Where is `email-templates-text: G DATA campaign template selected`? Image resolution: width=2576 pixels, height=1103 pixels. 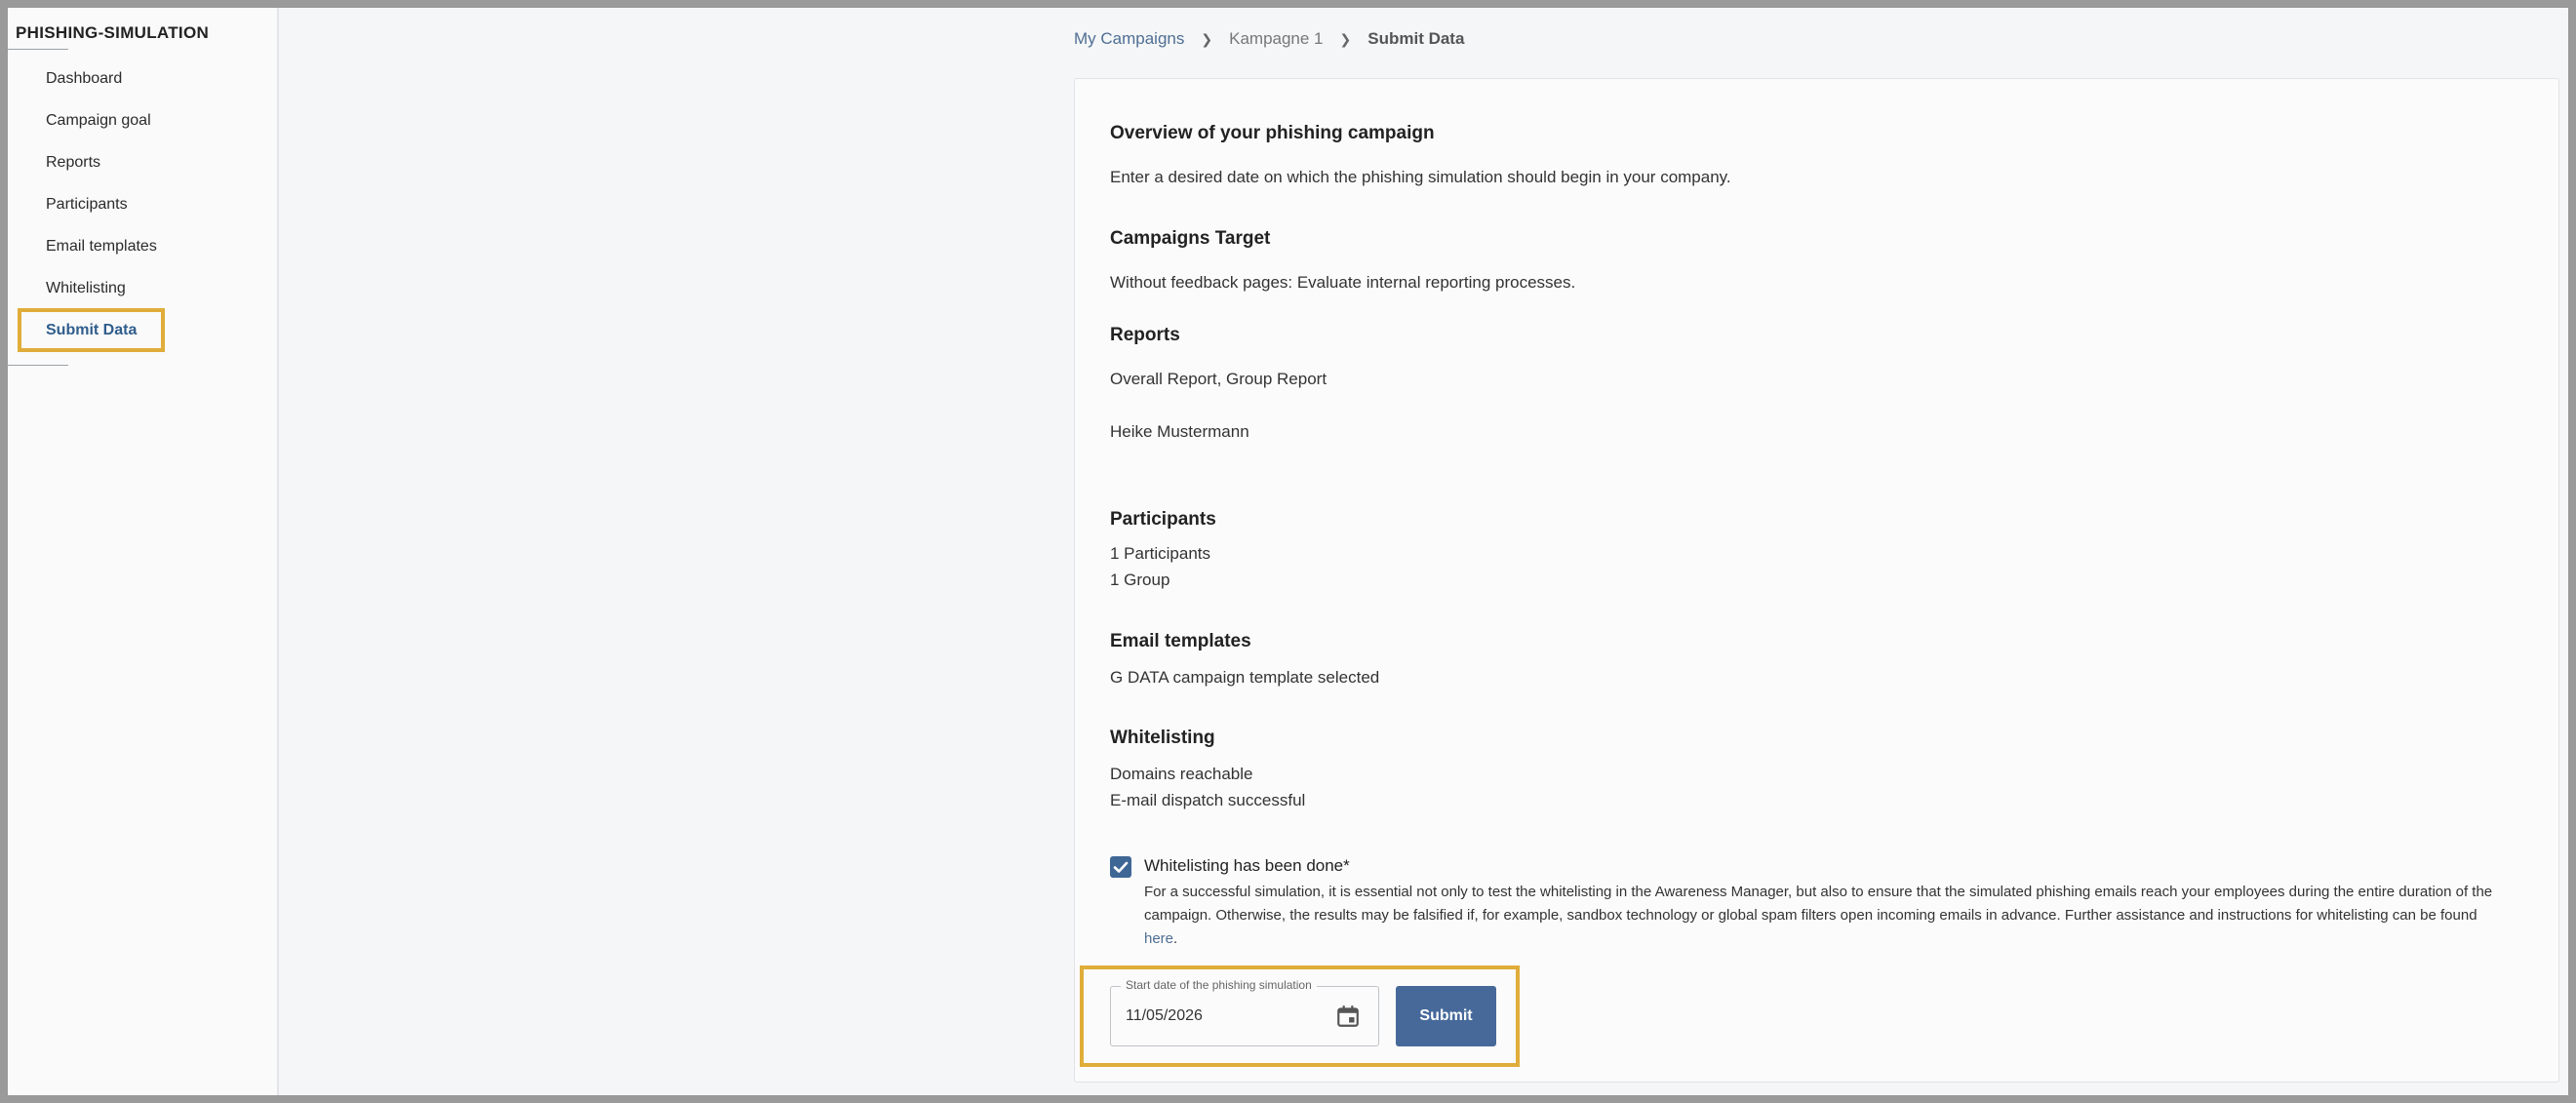 email-templates-text: G DATA campaign template selected is located at coordinates (1245, 677).